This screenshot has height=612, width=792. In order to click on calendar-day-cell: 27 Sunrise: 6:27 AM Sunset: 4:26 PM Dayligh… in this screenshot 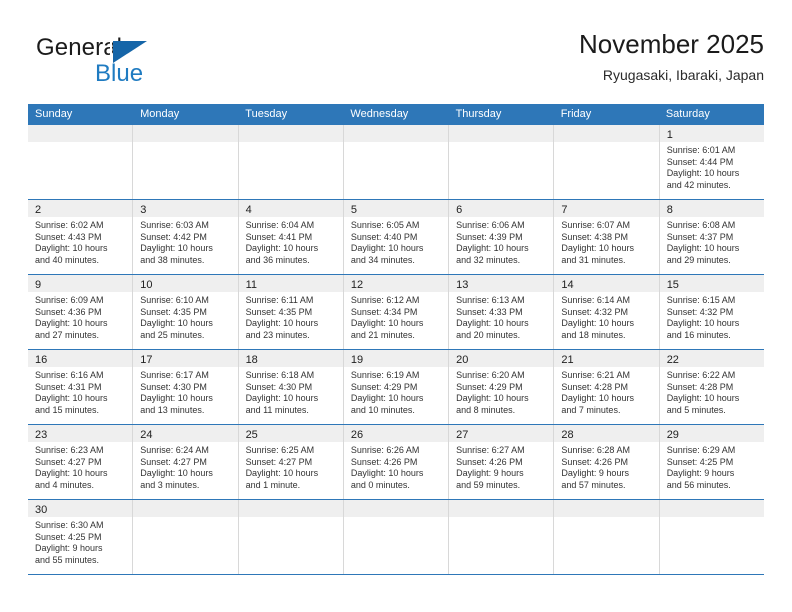, I will do `click(502, 462)`.